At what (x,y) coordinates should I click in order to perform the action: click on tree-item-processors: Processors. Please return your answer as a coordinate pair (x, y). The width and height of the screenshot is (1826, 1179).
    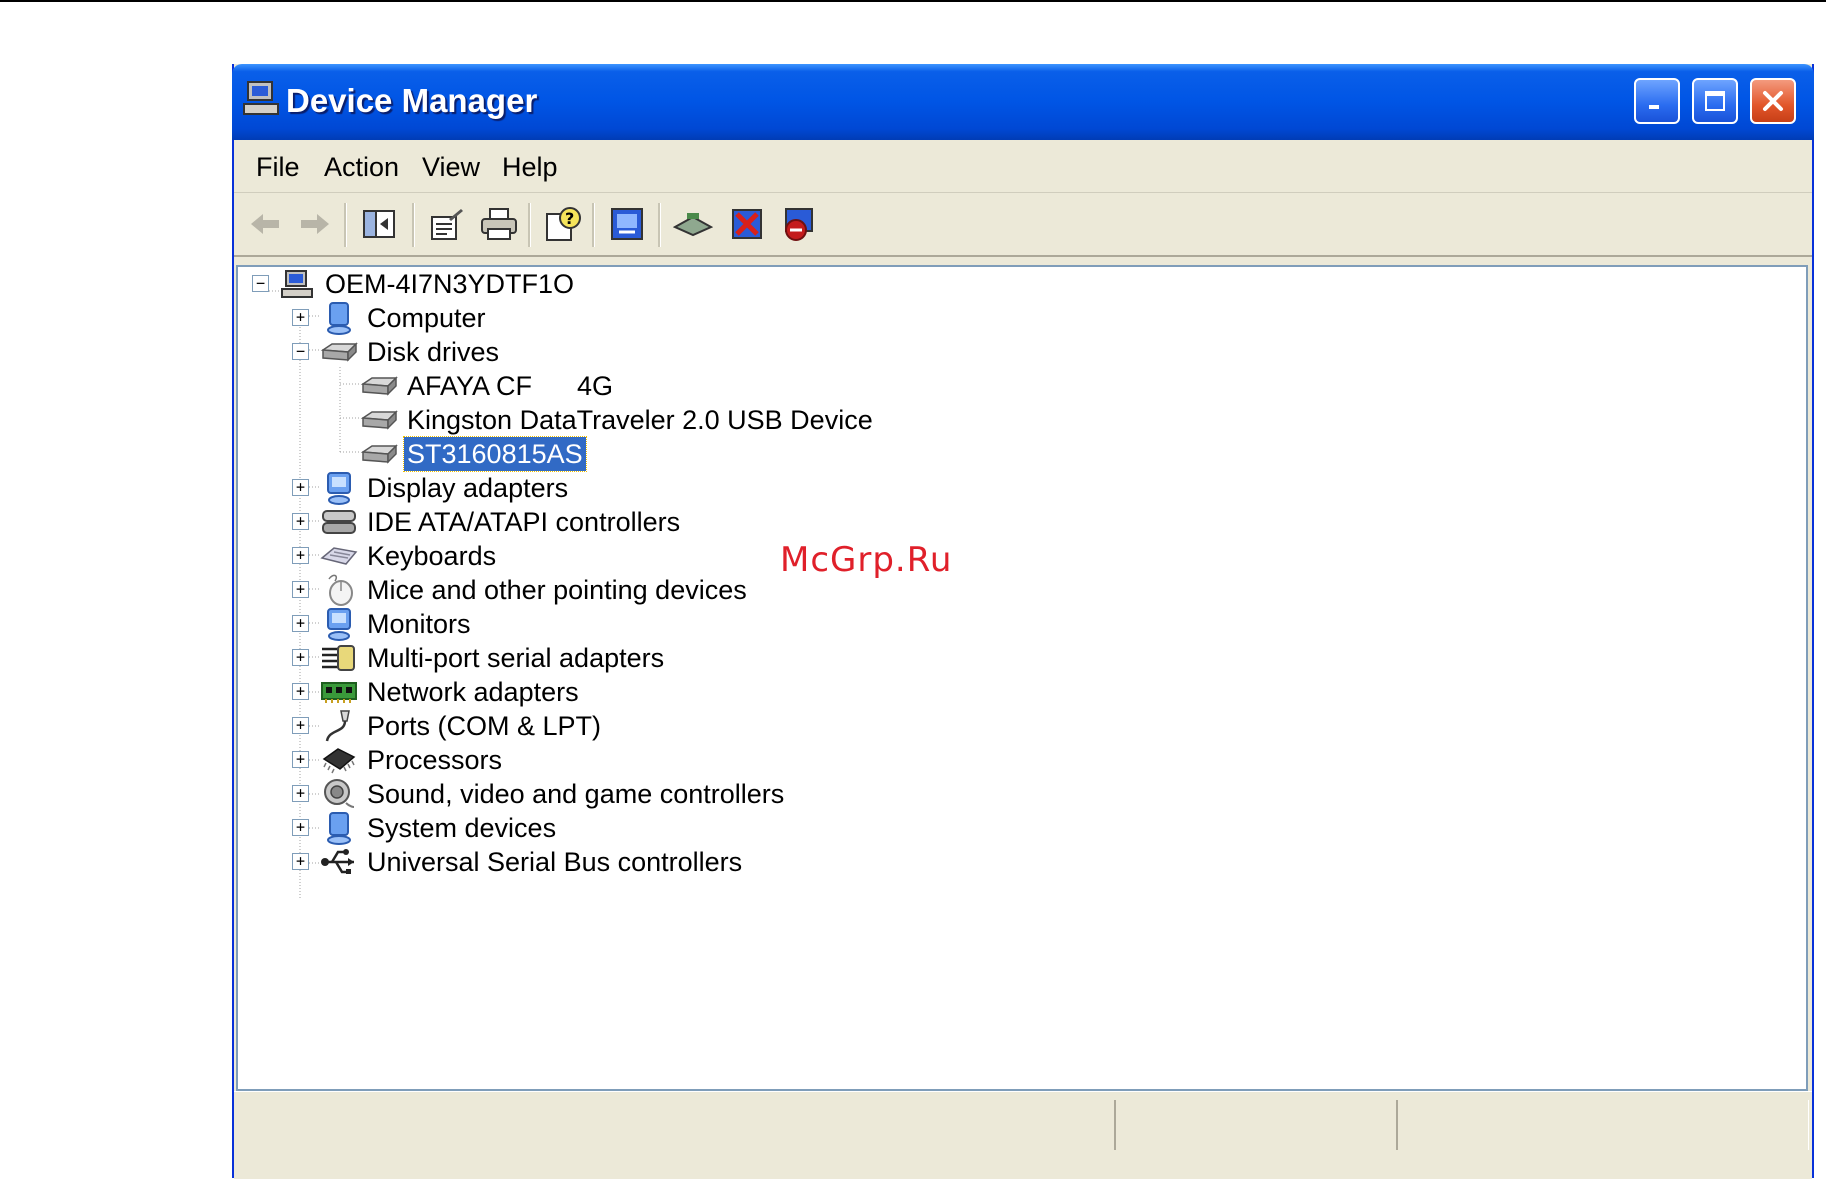
    Looking at the image, I should click on (412, 760).